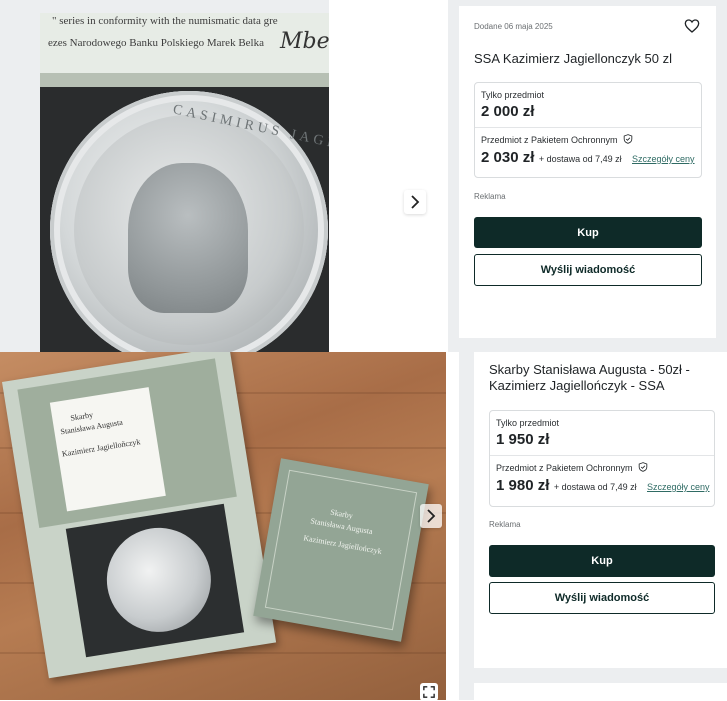 The width and height of the screenshot is (727, 701). What do you see at coordinates (600, 691) in the screenshot?
I see `next-listing-card` at bounding box center [600, 691].